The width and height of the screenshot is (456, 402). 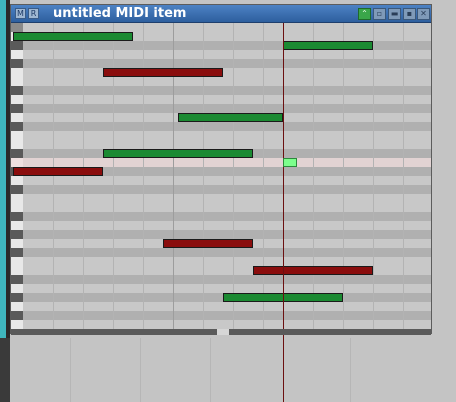 What do you see at coordinates (394, 14) in the screenshot?
I see `minimize-icon: ▬` at bounding box center [394, 14].